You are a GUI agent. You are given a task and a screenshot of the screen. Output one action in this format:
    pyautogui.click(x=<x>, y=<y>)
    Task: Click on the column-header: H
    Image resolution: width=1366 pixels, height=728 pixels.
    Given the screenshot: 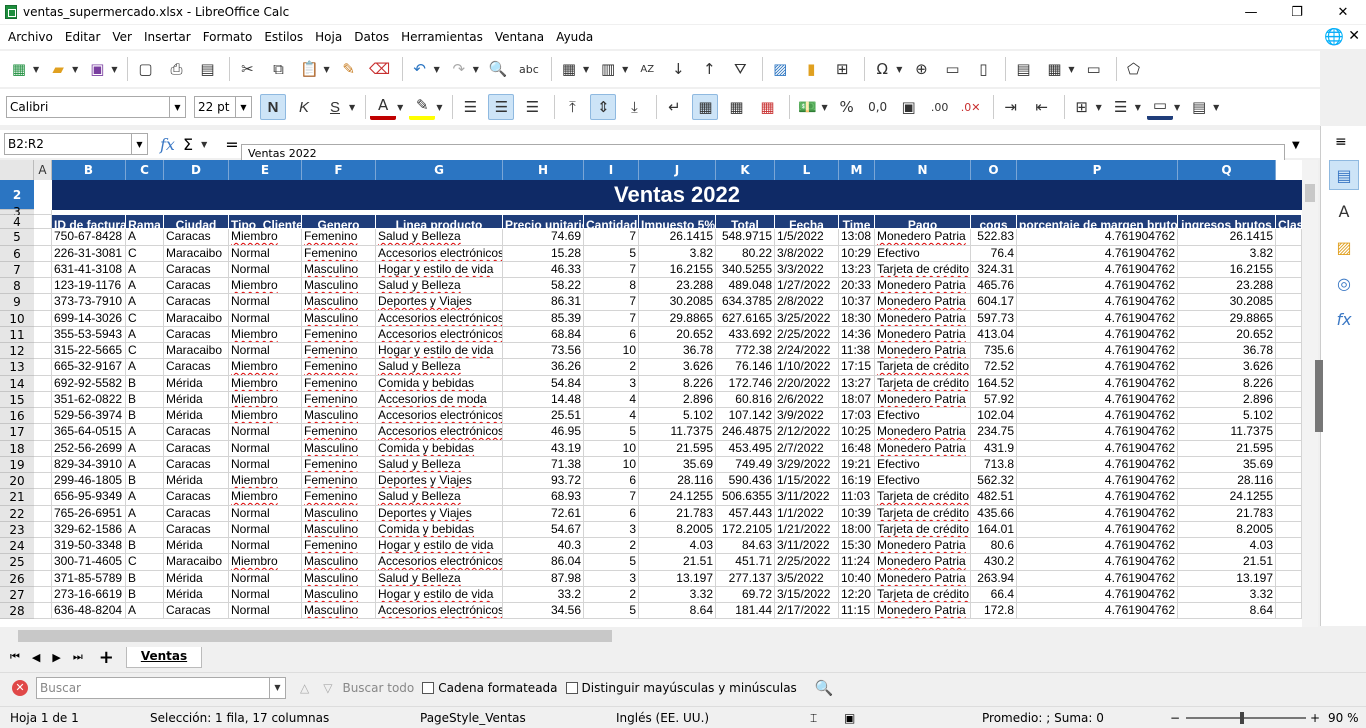 What is the action you would take?
    pyautogui.click(x=543, y=170)
    